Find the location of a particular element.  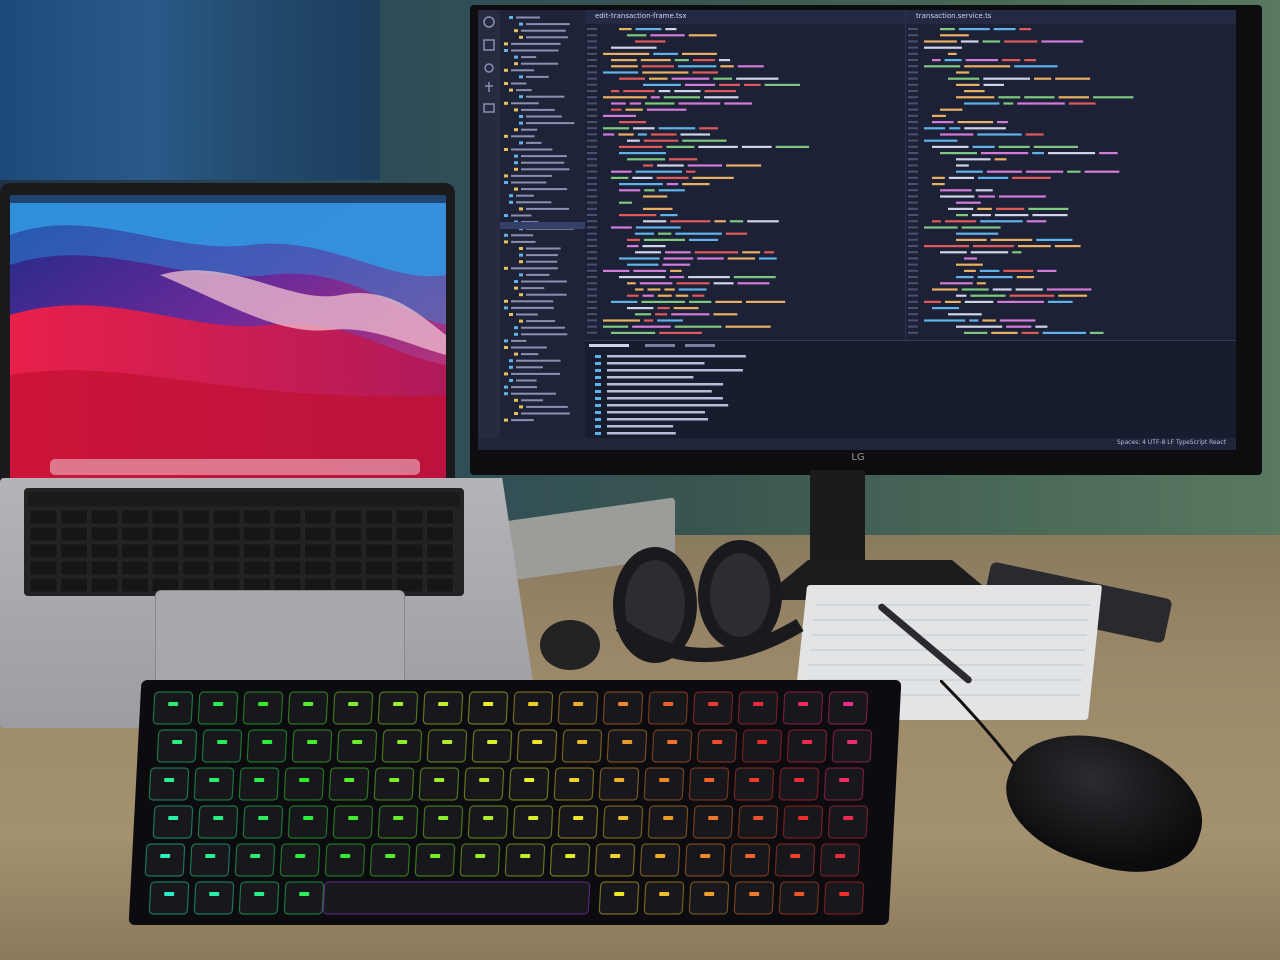

editor-pane-right: transaction.service.ts is located at coordinates (1070, 175).